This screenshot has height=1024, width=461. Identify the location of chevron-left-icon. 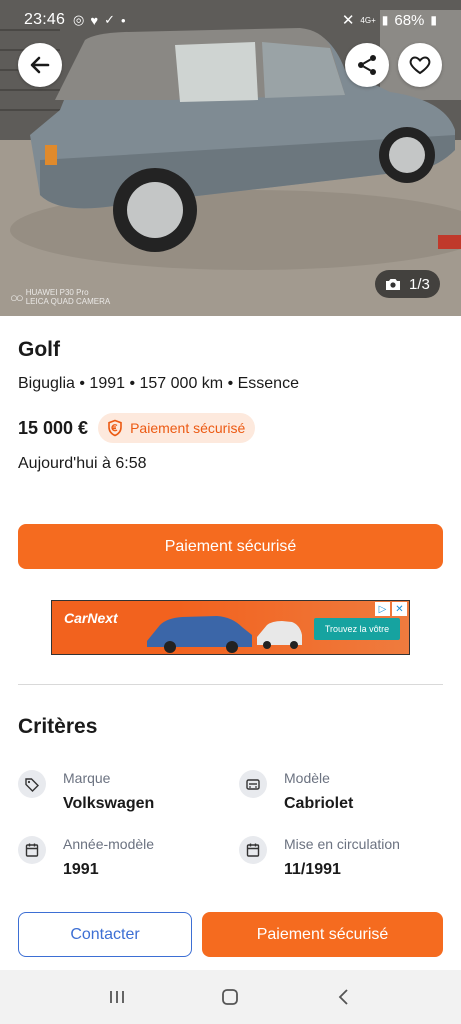
(343, 997).